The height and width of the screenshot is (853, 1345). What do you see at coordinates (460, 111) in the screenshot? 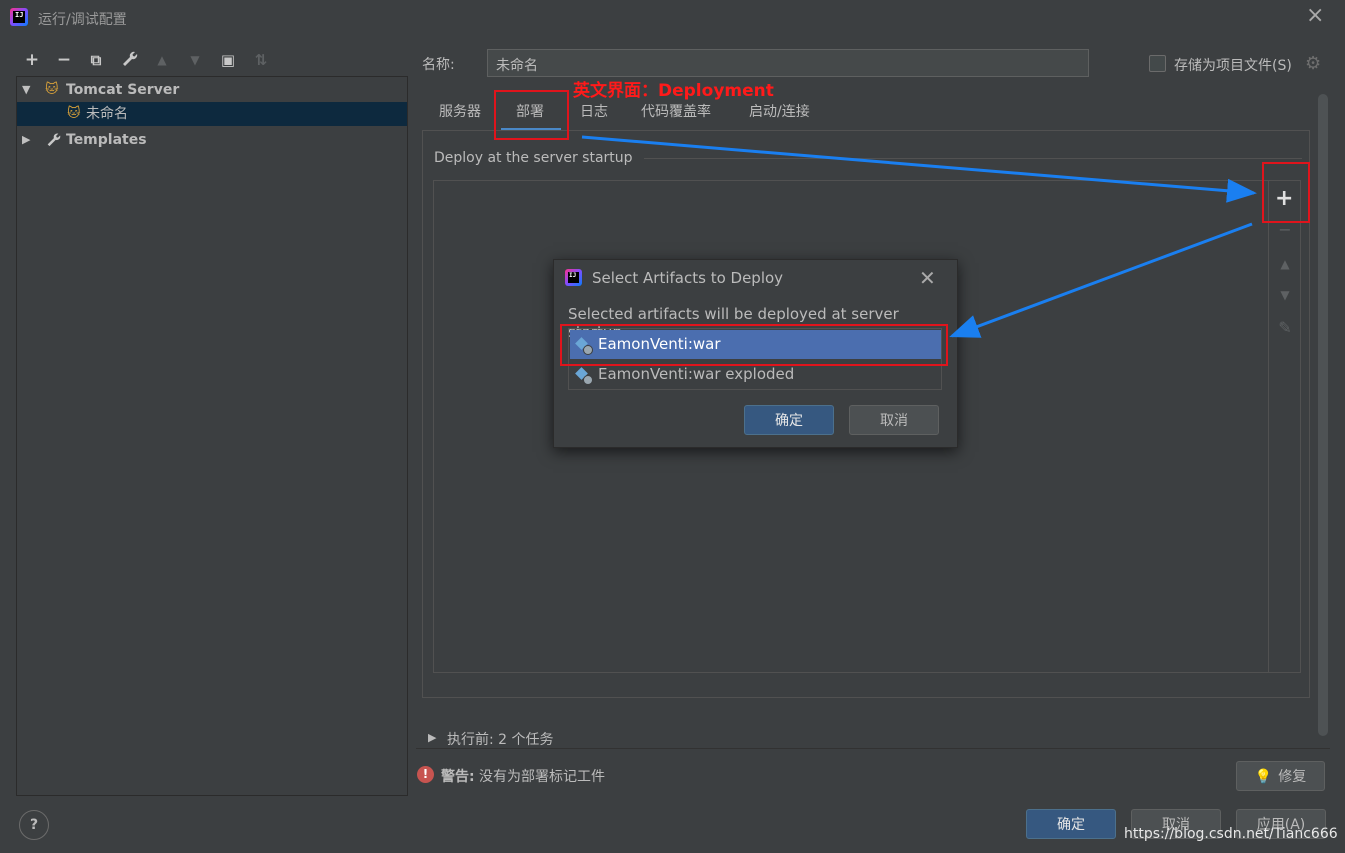
I see `tab-server: 服务器` at bounding box center [460, 111].